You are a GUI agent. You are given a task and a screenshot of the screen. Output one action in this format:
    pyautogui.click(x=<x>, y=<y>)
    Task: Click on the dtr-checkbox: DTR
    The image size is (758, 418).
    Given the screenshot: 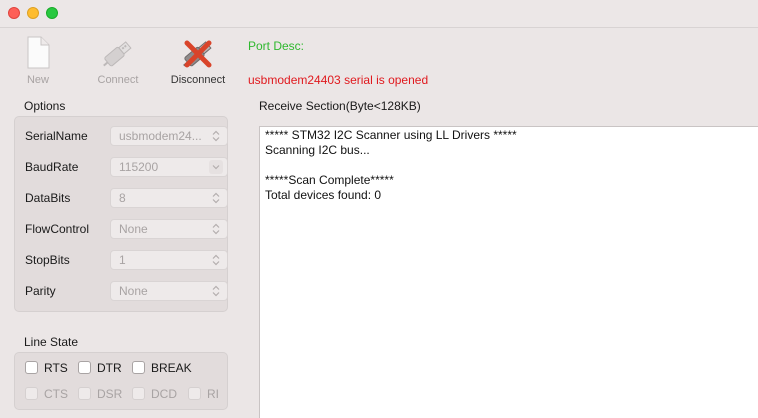 What is the action you would take?
    pyautogui.click(x=102, y=368)
    